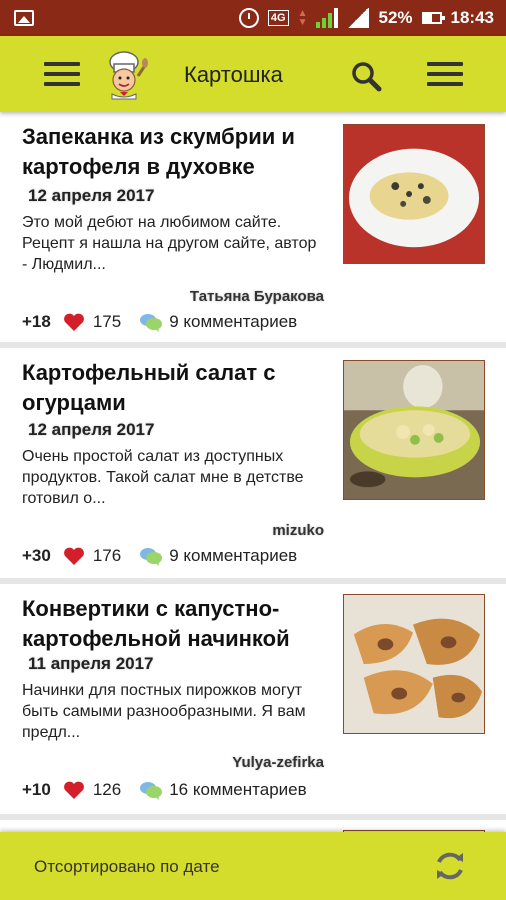 The height and width of the screenshot is (900, 506). Describe the element at coordinates (107, 321) in the screenshot. I see `recipe-likes: 175` at that location.